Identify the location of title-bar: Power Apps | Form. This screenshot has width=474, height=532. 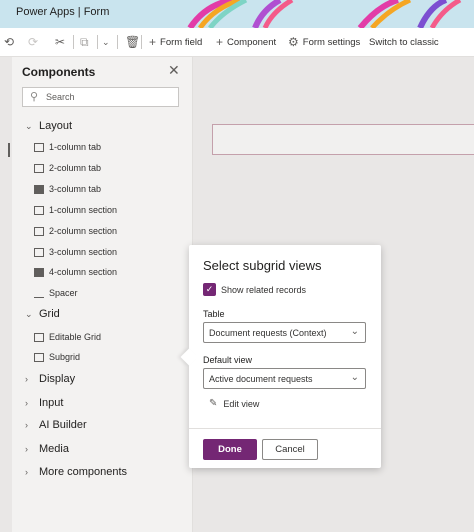
(237, 14).